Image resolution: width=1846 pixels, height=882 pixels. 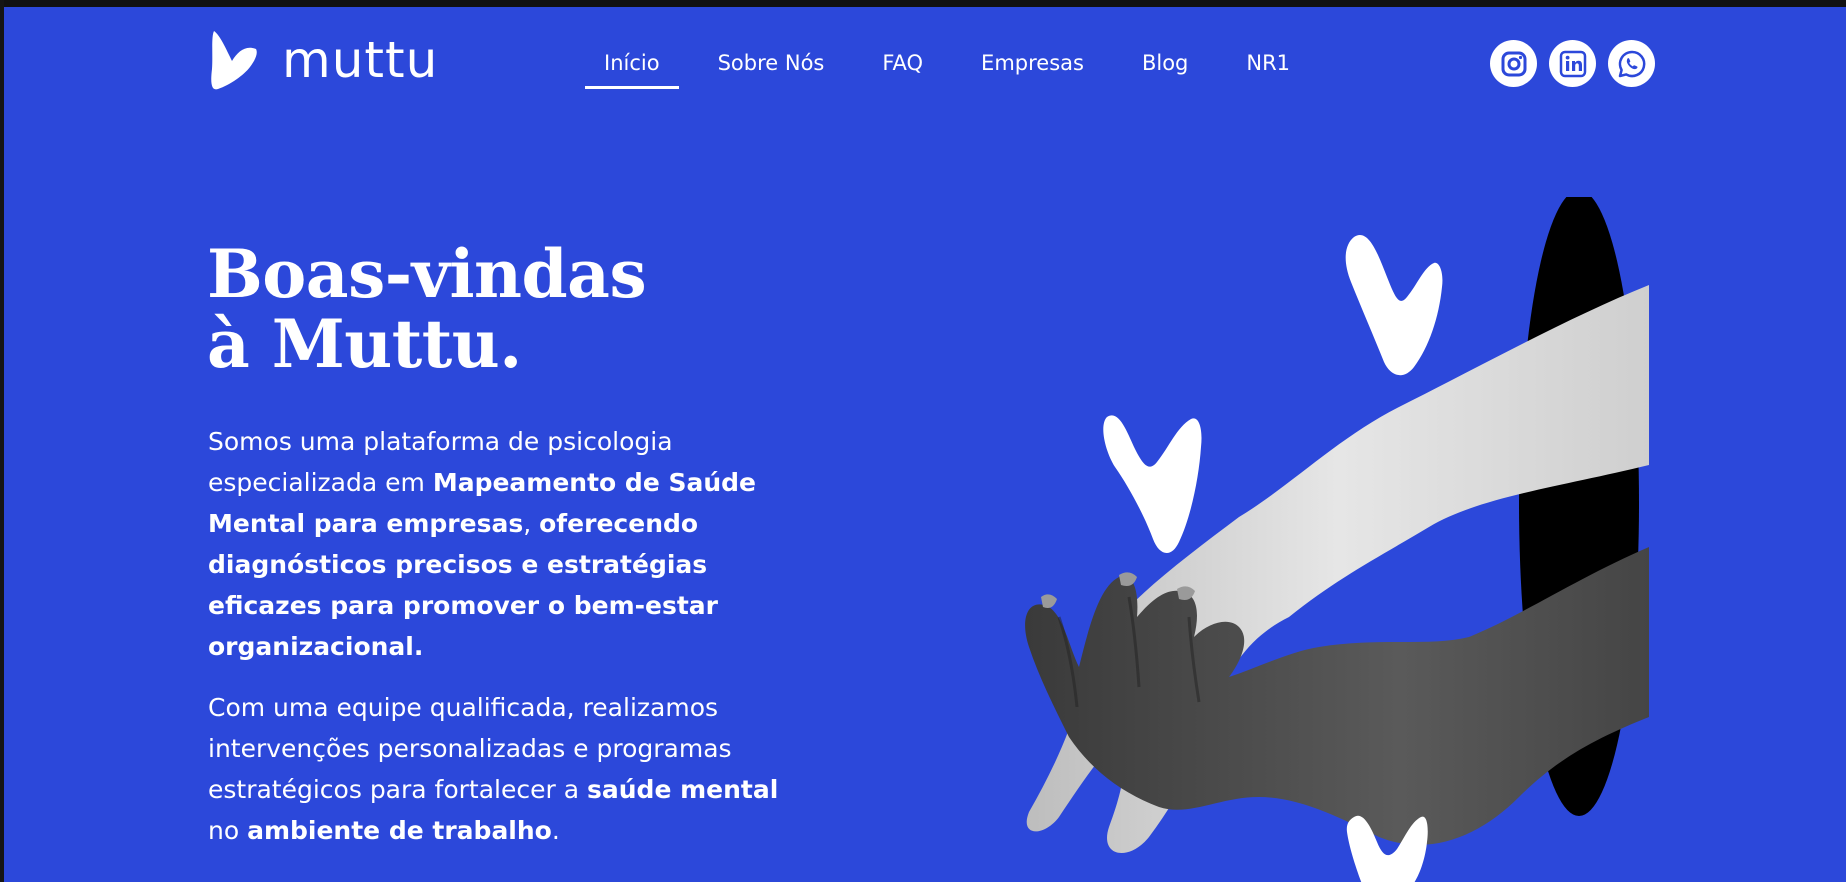 What do you see at coordinates (531, 523) in the screenshot?
I see `p1-text-2: ,` at bounding box center [531, 523].